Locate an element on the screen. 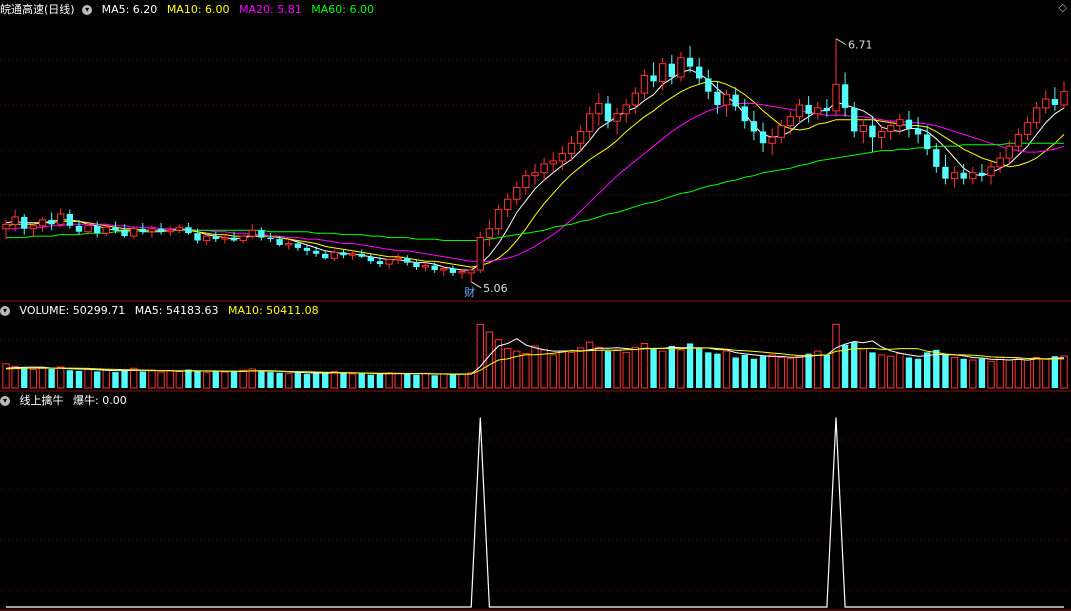 Image resolution: width=1071 pixels, height=611 pixels. financial-report-marker: 财 is located at coordinates (469, 292).